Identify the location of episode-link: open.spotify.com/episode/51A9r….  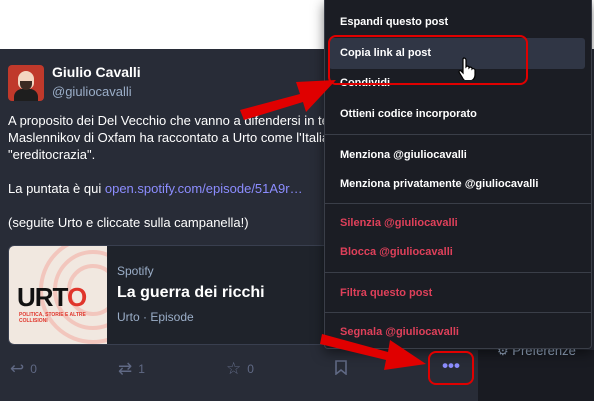
(204, 188).